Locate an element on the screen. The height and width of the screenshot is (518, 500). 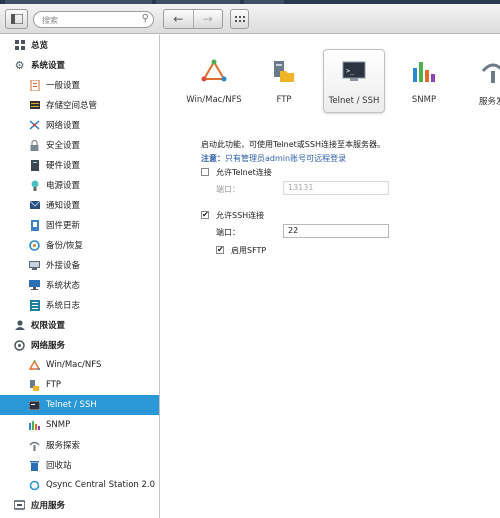
sidebar-item-label: 存储空间总管 is located at coordinates (72, 106).